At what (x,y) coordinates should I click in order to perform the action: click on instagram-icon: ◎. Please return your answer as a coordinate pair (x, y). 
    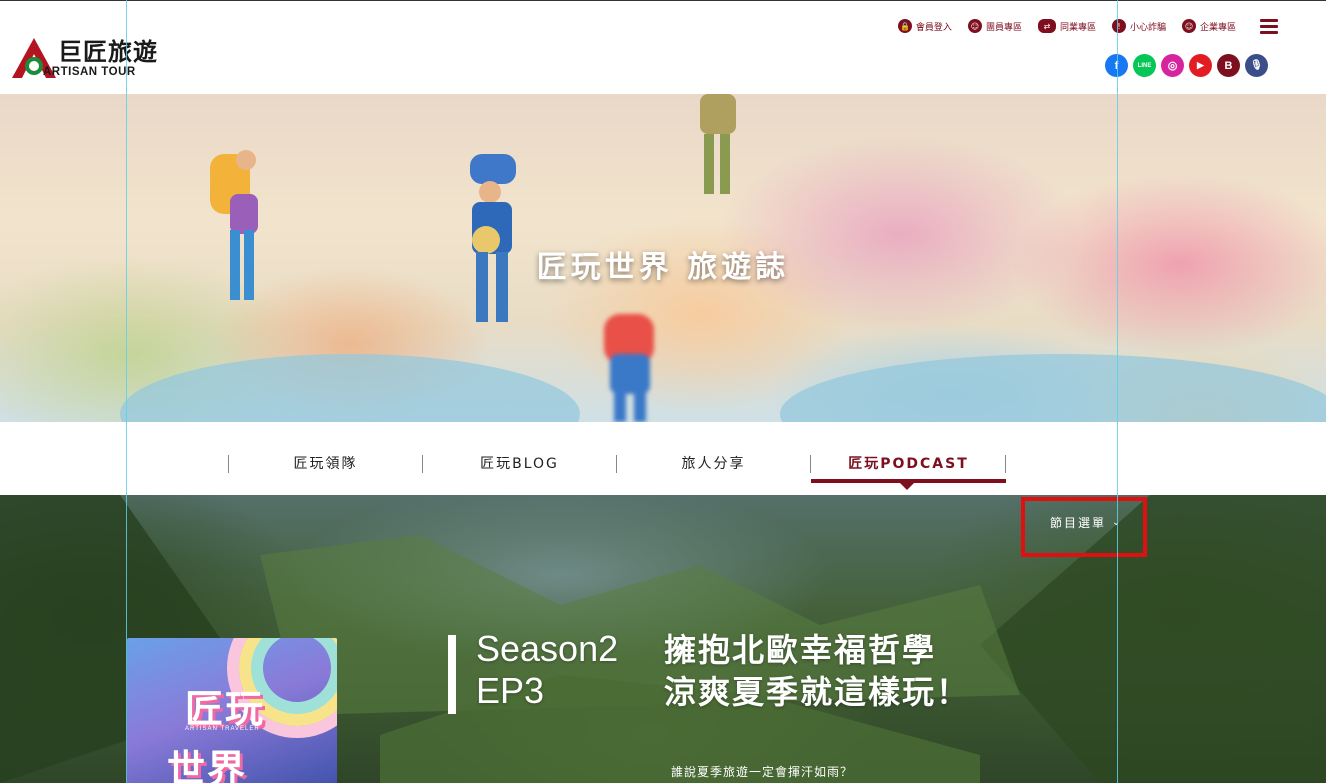
    Looking at the image, I should click on (1172, 65).